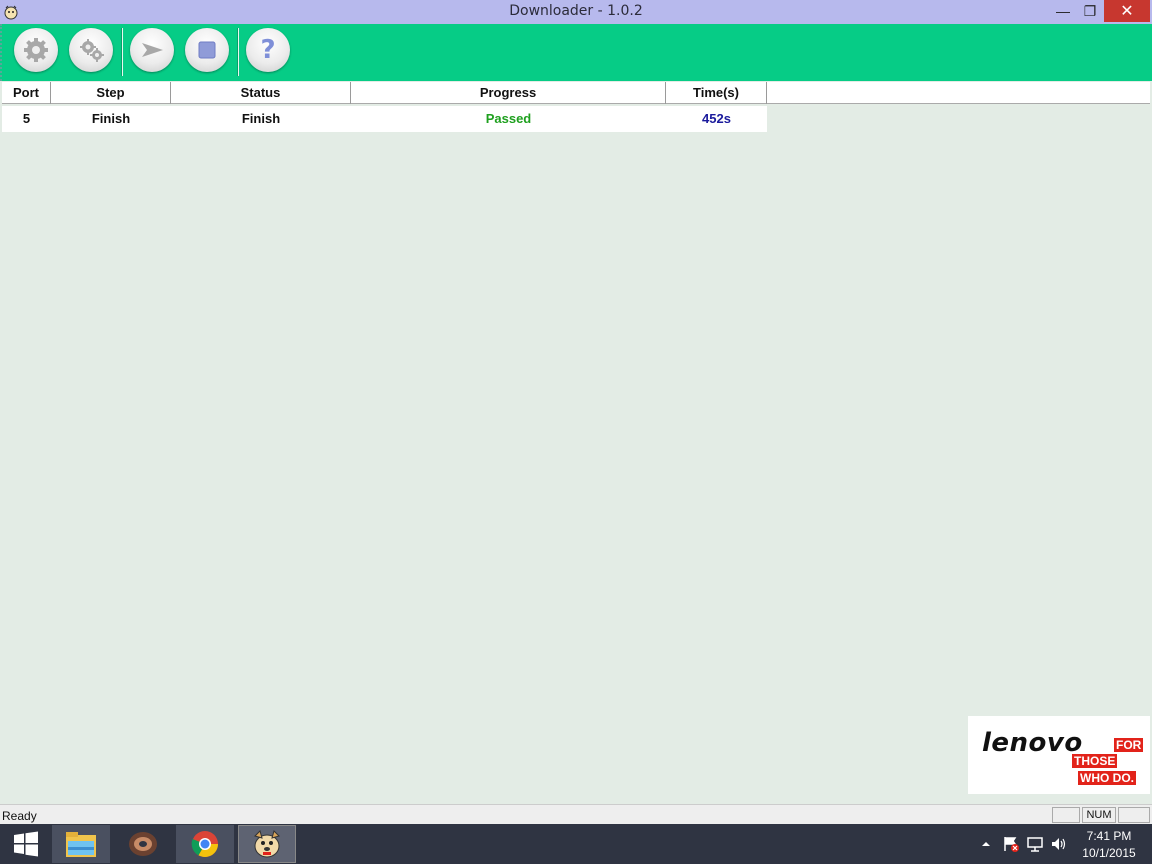 The height and width of the screenshot is (864, 1152). I want to click on column-header-step: Step, so click(111, 93).